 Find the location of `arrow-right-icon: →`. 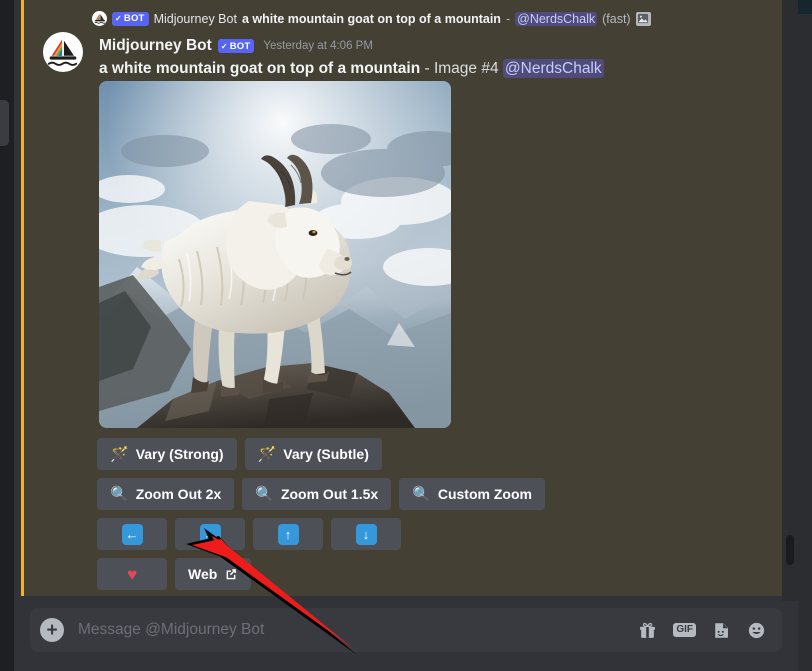

arrow-right-icon: → is located at coordinates (210, 534).